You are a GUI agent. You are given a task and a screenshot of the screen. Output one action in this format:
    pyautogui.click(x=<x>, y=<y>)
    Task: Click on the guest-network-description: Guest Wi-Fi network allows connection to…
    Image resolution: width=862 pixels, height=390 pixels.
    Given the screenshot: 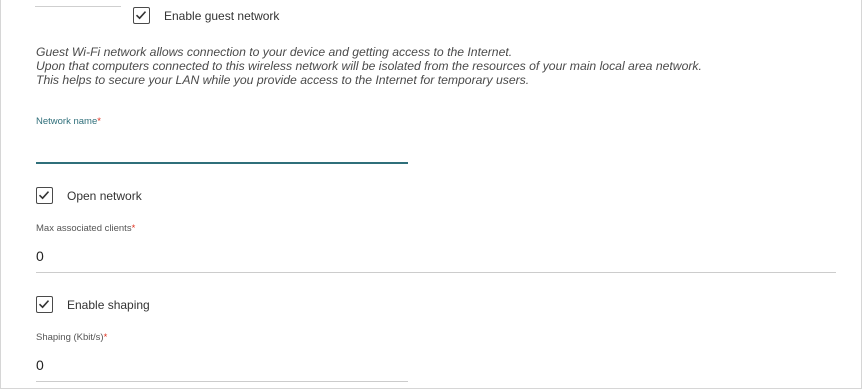 What is the action you would take?
    pyautogui.click(x=436, y=66)
    